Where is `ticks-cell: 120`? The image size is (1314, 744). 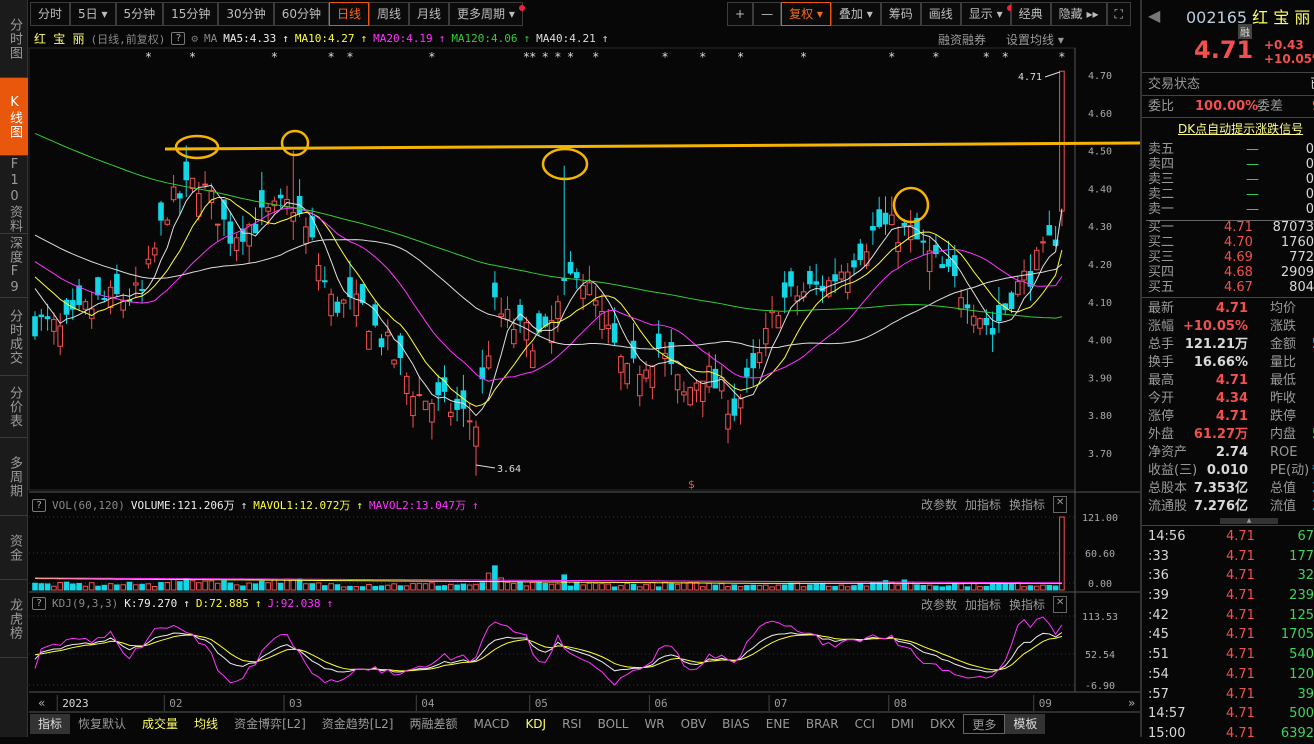
ticks-cell: 120 is located at coordinates (1301, 674).